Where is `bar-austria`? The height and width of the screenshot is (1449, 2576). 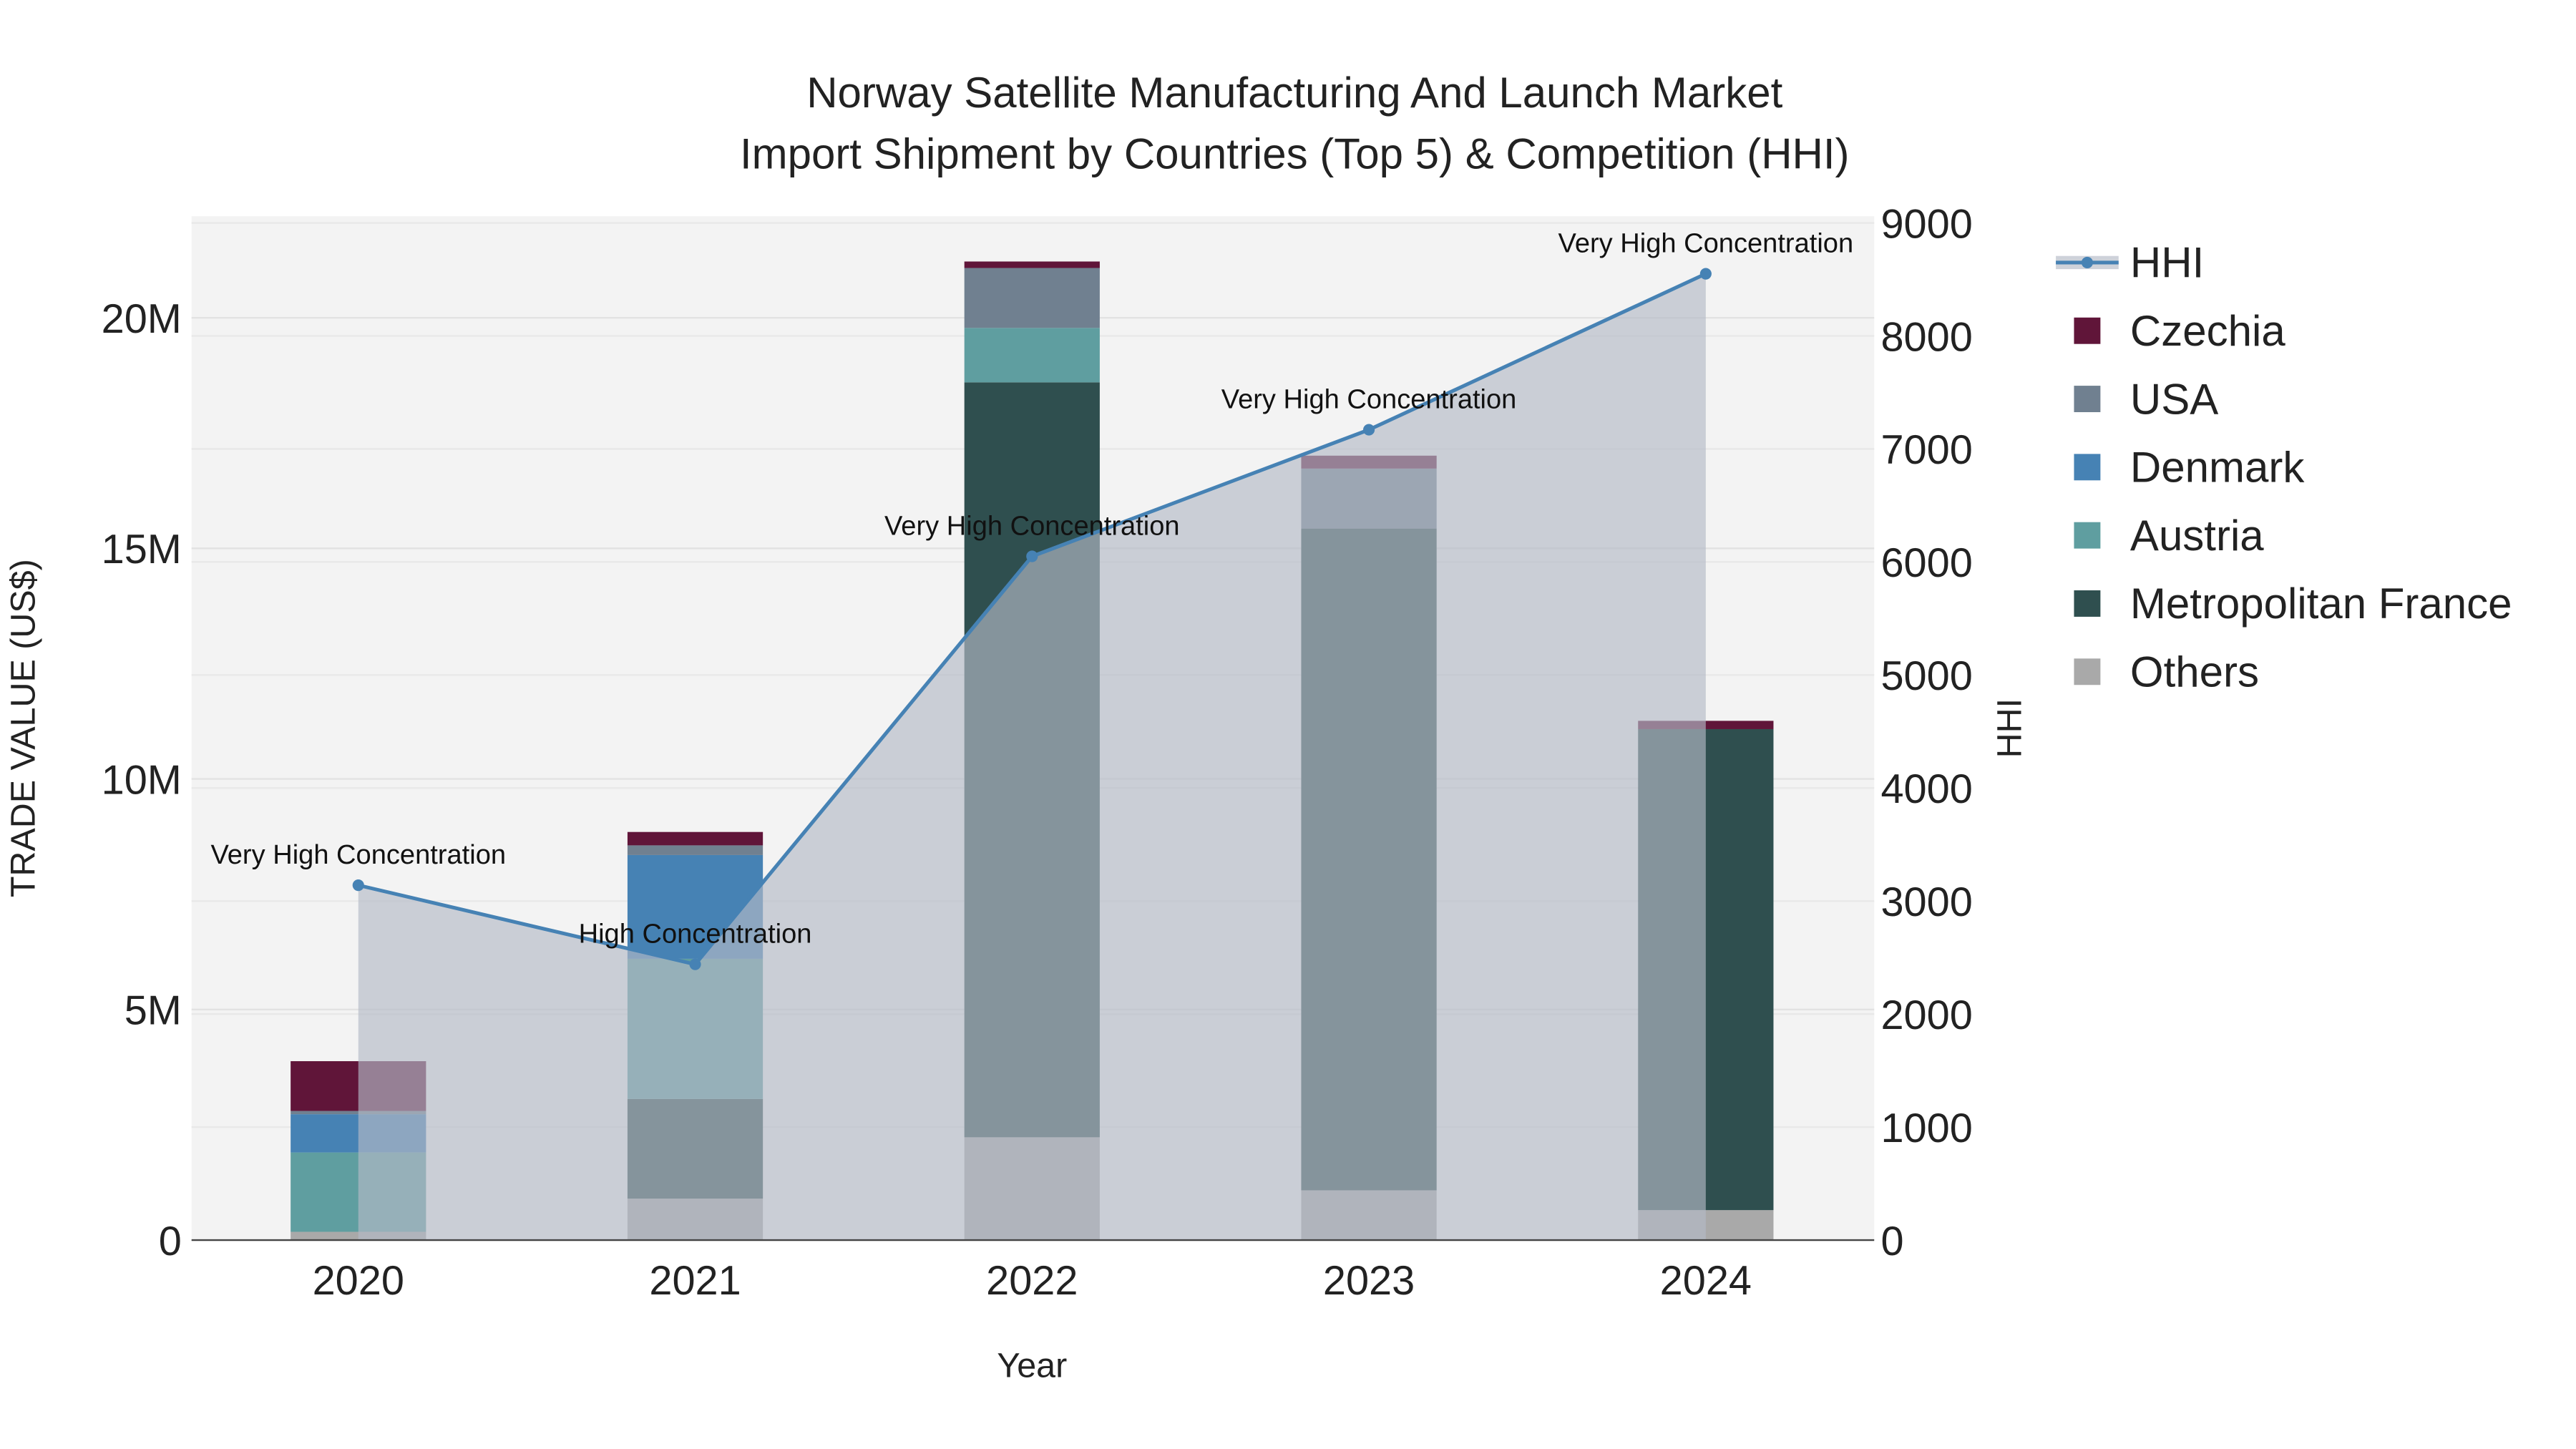 bar-austria is located at coordinates (1032, 355).